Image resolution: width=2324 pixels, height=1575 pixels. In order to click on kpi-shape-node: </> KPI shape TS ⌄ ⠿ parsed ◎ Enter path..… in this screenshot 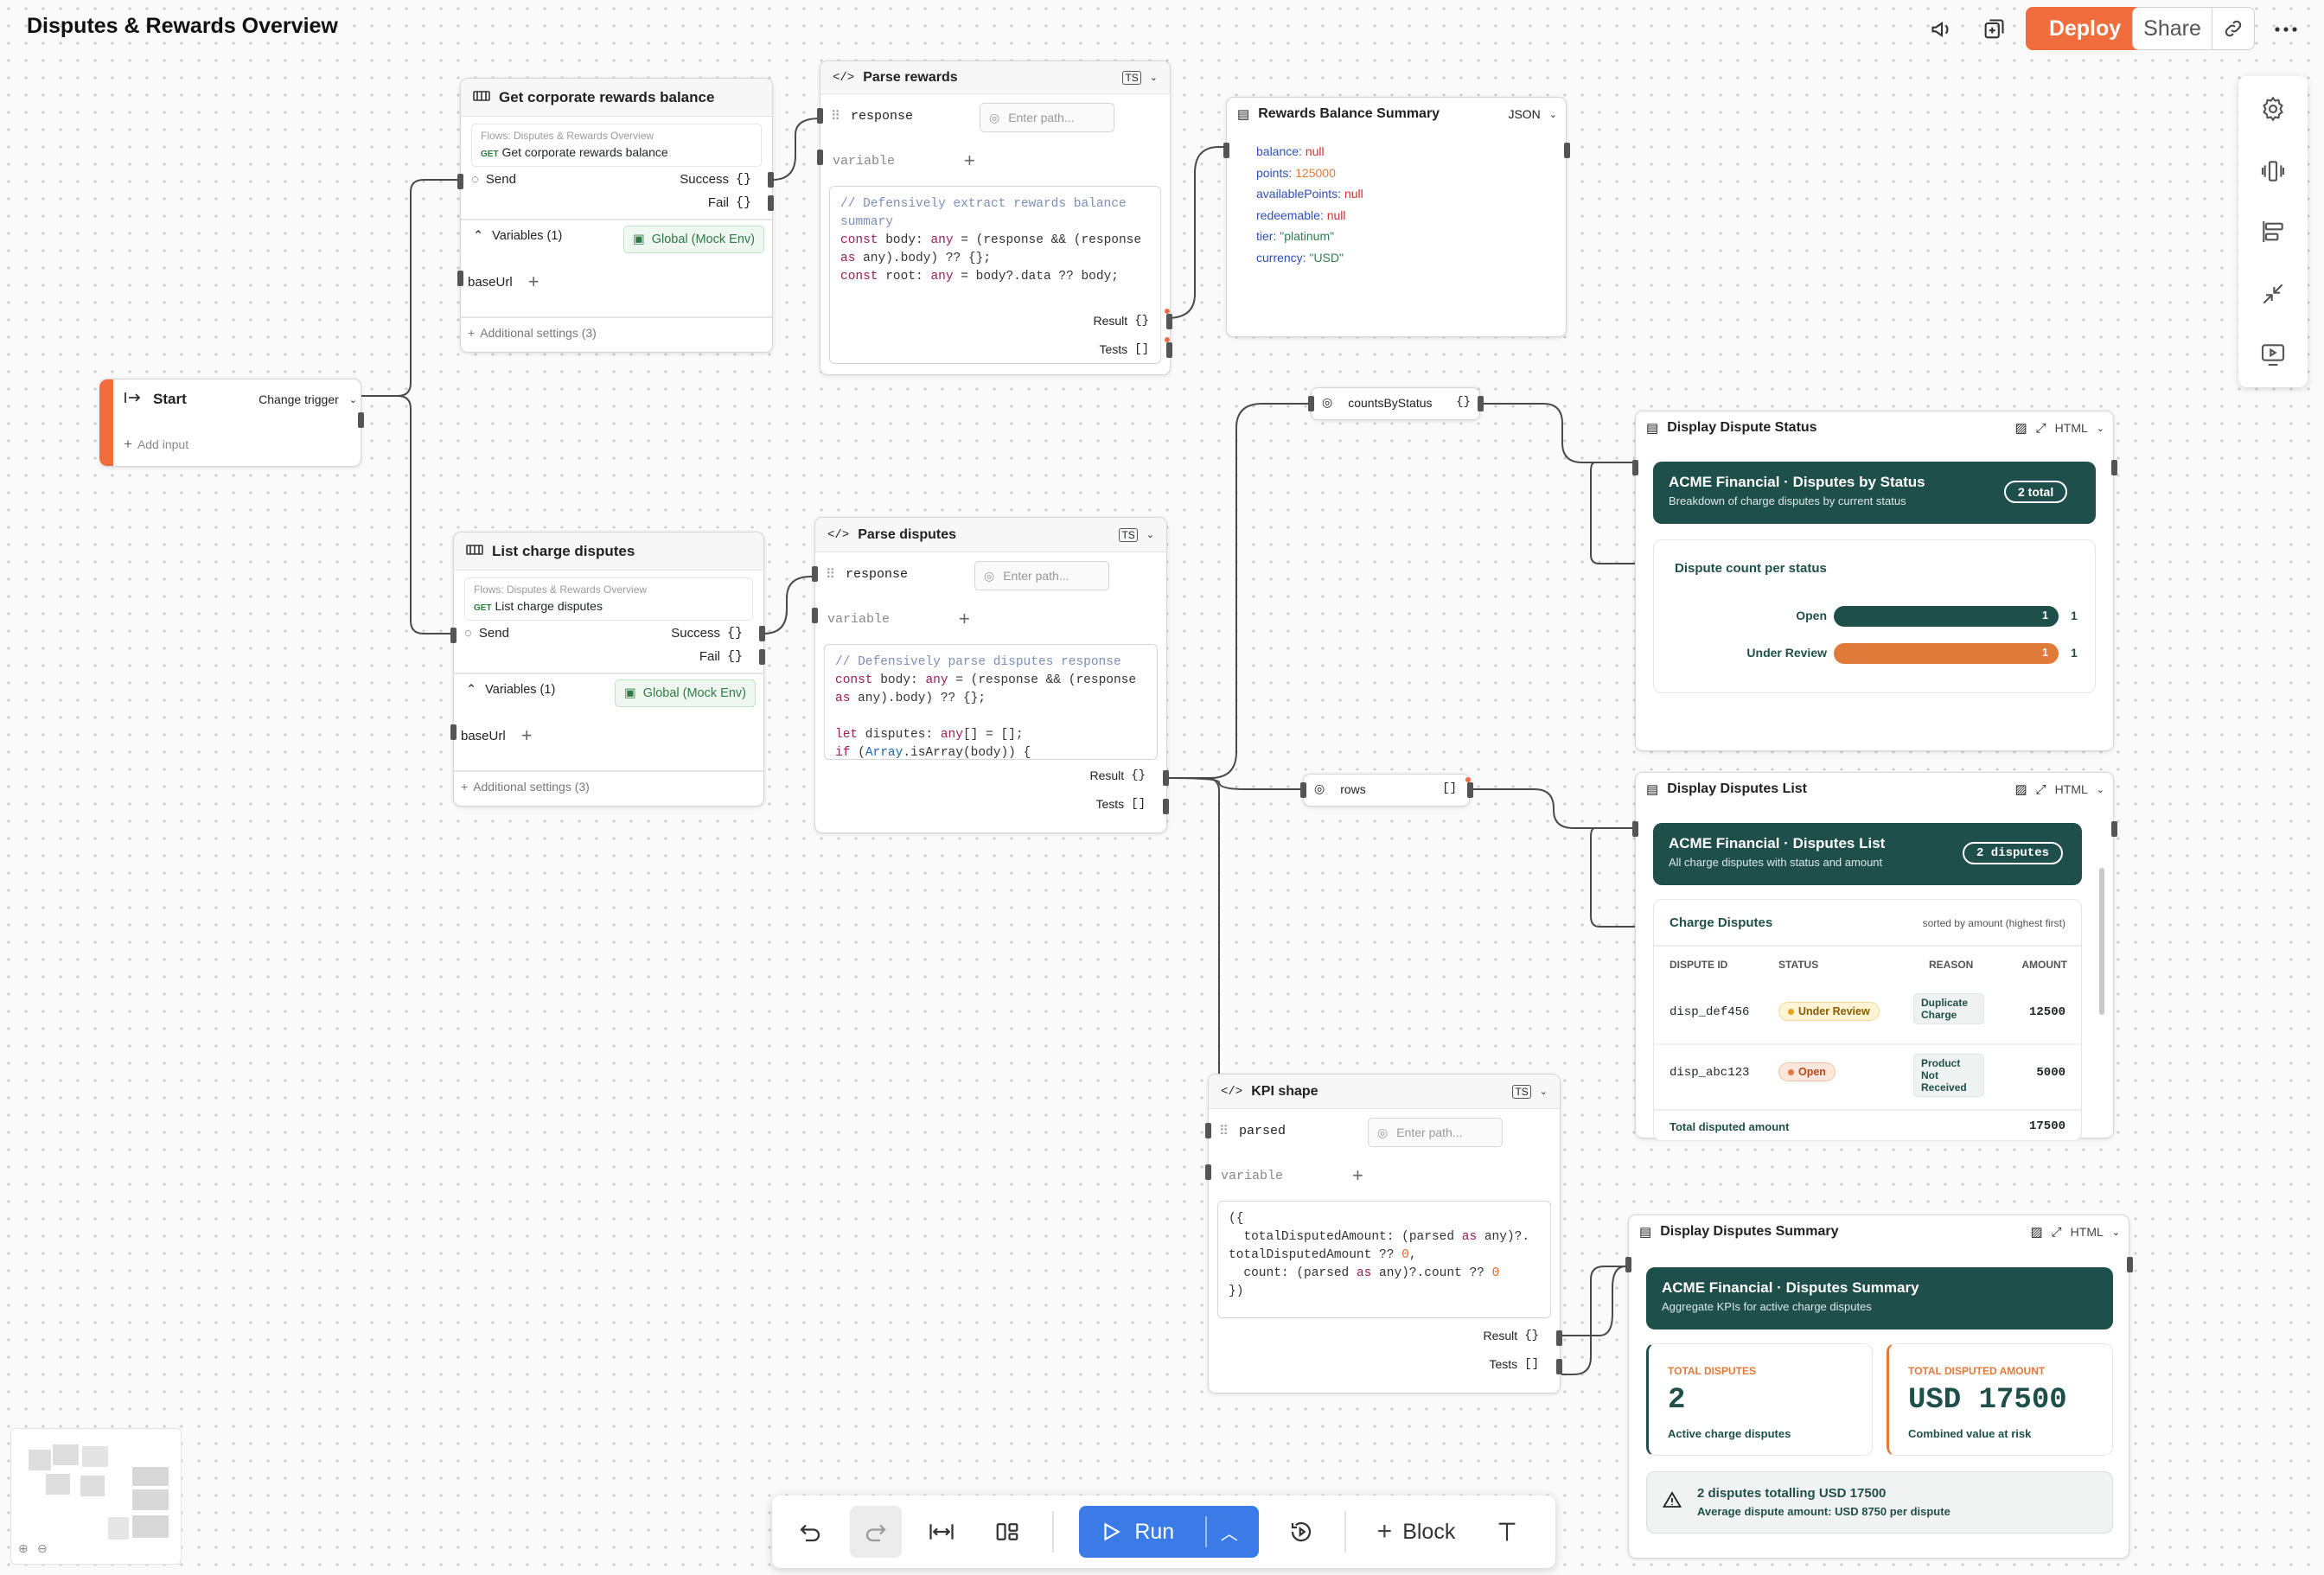, I will do `click(1383, 1233)`.